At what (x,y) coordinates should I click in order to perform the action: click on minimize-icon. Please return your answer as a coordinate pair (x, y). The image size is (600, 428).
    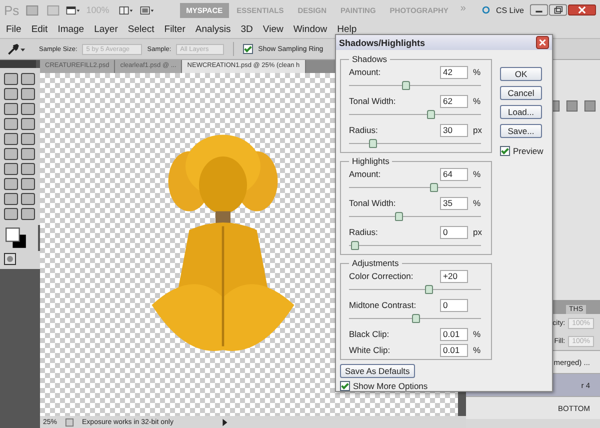
    Looking at the image, I should click on (539, 10).